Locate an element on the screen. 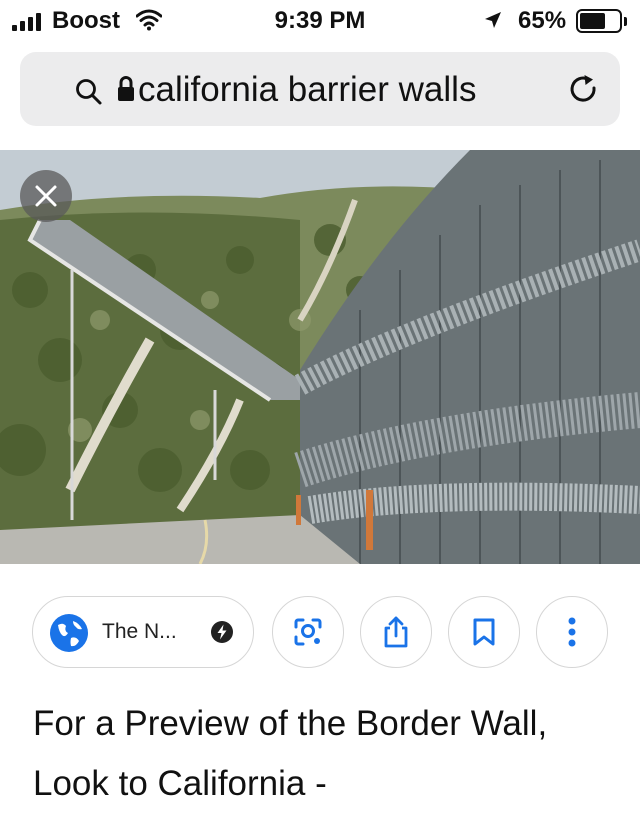 This screenshot has width=640, height=827. search-query-text: california barrier walls is located at coordinates (307, 90).